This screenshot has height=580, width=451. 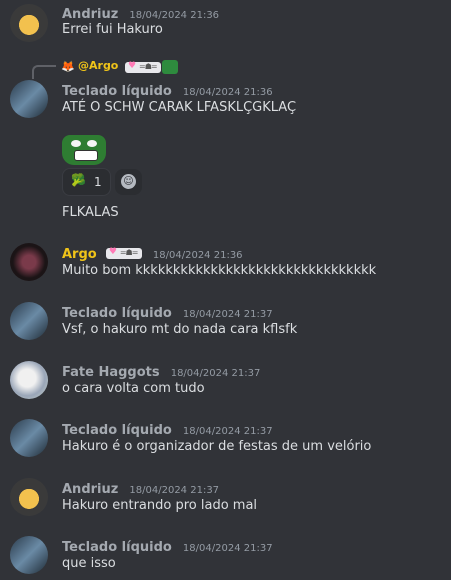 What do you see at coordinates (89, 563) in the screenshot?
I see `message-text: que isso` at bounding box center [89, 563].